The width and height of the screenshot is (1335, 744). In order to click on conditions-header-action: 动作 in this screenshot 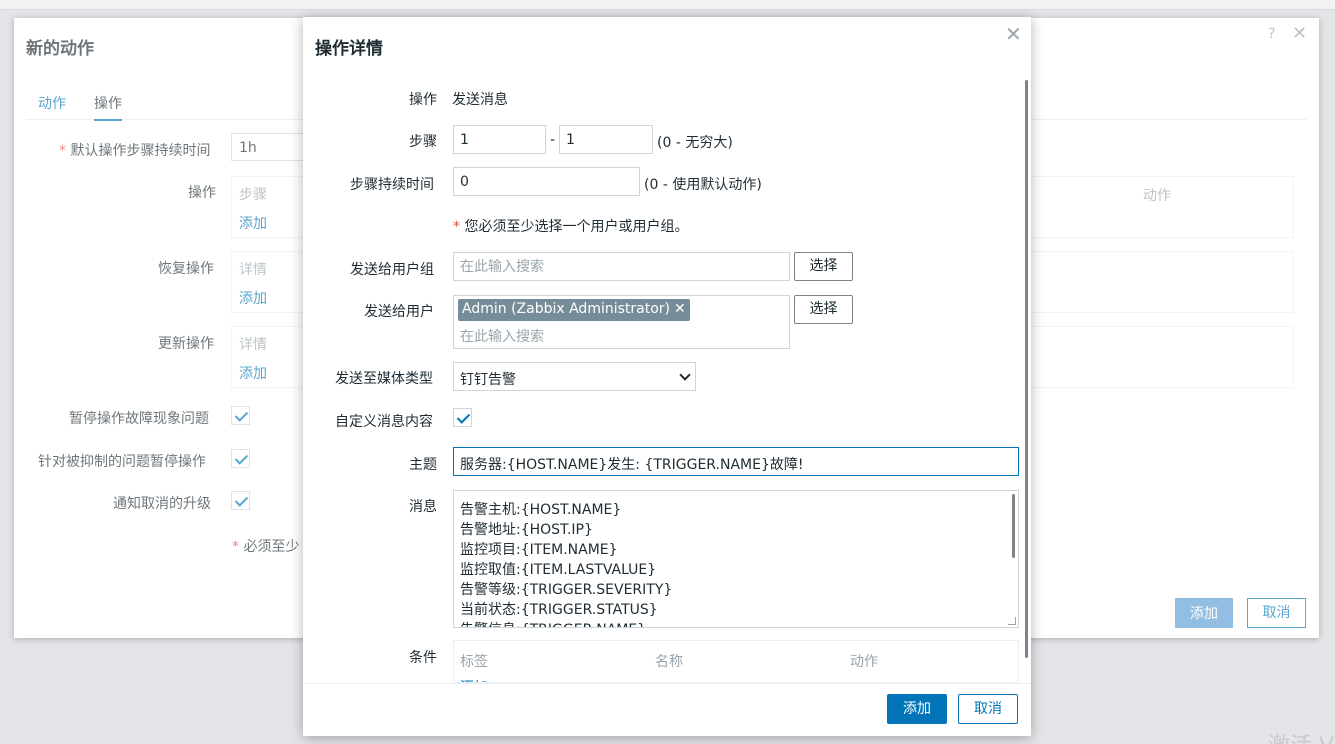, I will do `click(864, 662)`.